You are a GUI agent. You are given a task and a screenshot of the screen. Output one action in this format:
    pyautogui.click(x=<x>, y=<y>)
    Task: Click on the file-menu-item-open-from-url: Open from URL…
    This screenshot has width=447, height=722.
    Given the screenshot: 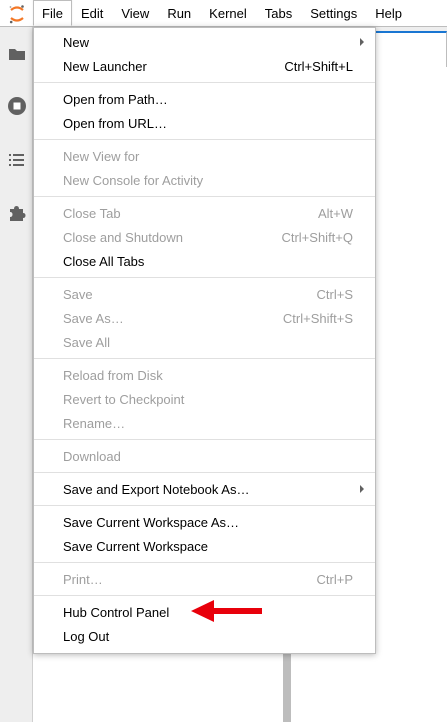 What is the action you would take?
    pyautogui.click(x=204, y=123)
    